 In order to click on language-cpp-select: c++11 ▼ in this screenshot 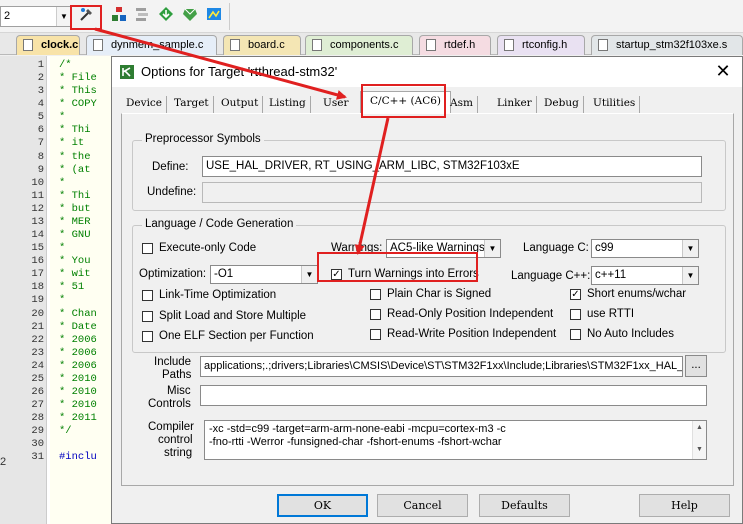, I will do `click(645, 275)`.